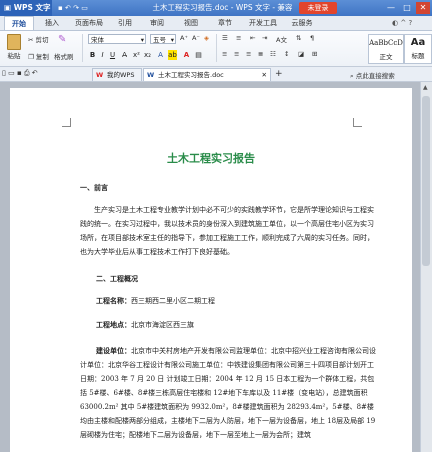 The height and width of the screenshot is (452, 432). Describe the element at coordinates (125, 23) in the screenshot. I see `tab-references: 引用` at that location.